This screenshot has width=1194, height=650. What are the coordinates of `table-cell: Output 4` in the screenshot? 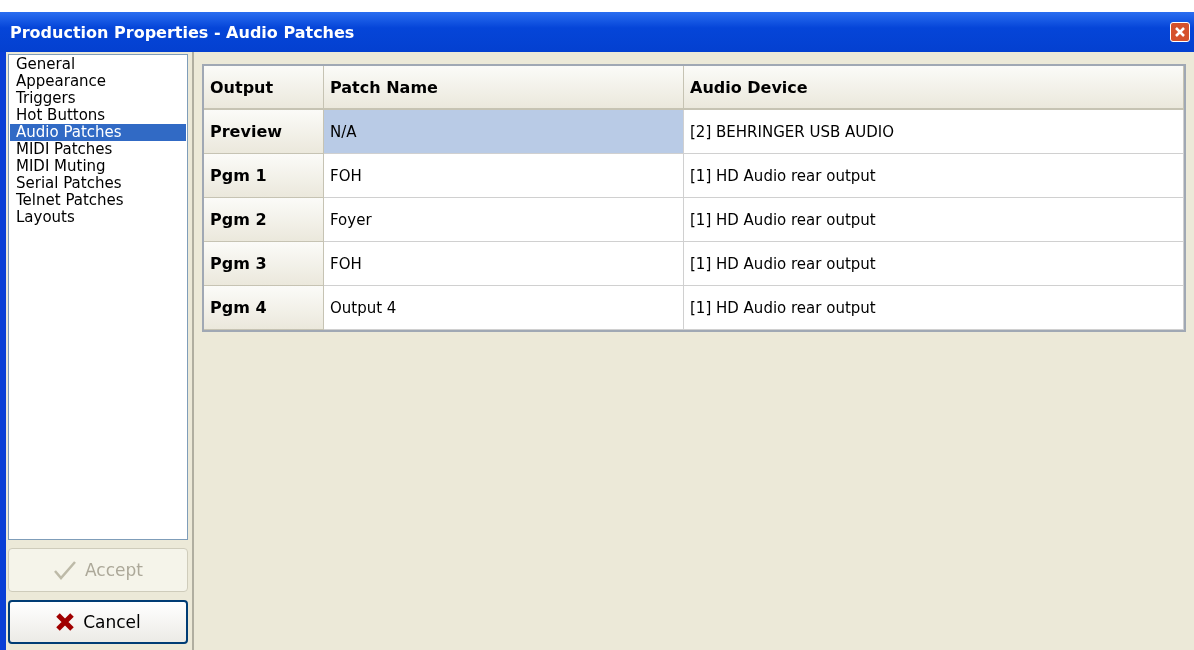 It's located at (504, 308).